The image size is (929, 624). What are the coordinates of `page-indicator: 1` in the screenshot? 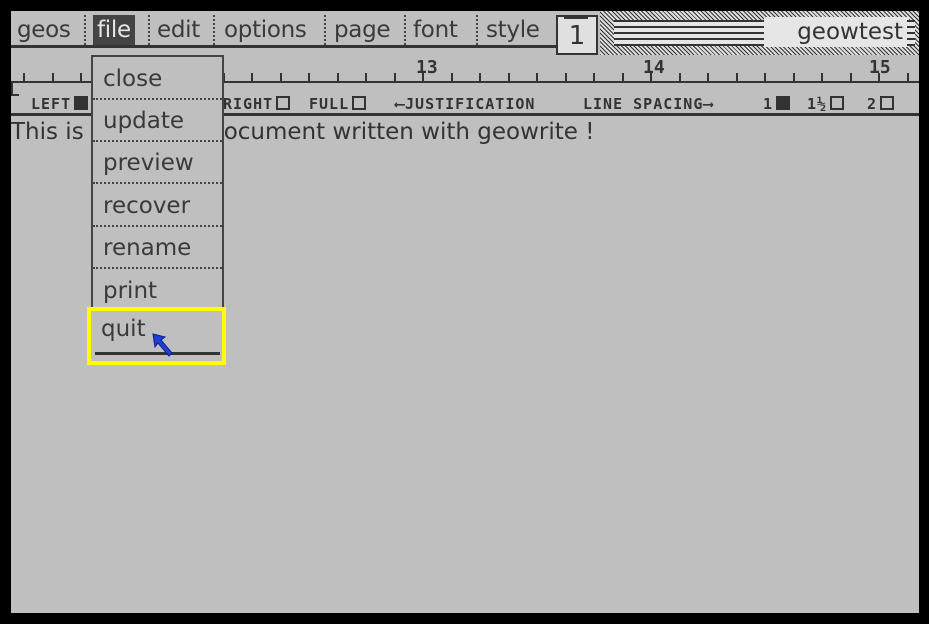 It's located at (577, 35).